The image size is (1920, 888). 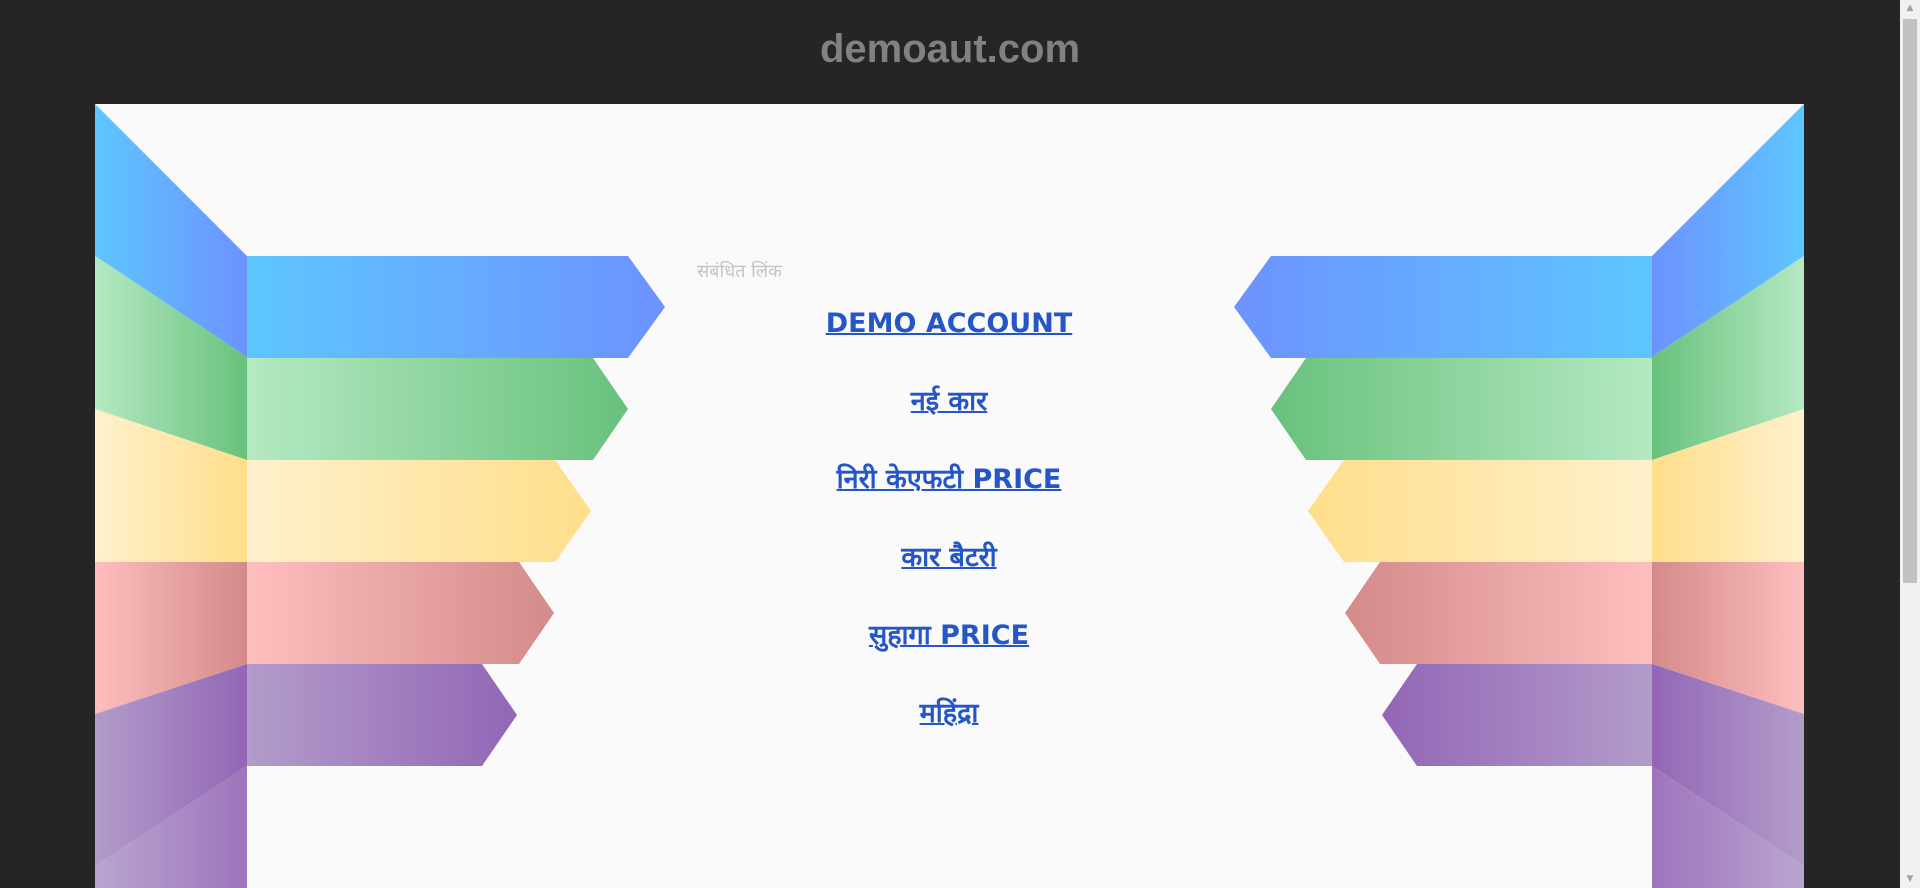 What do you see at coordinates (171, 496) in the screenshot?
I see `left-wall` at bounding box center [171, 496].